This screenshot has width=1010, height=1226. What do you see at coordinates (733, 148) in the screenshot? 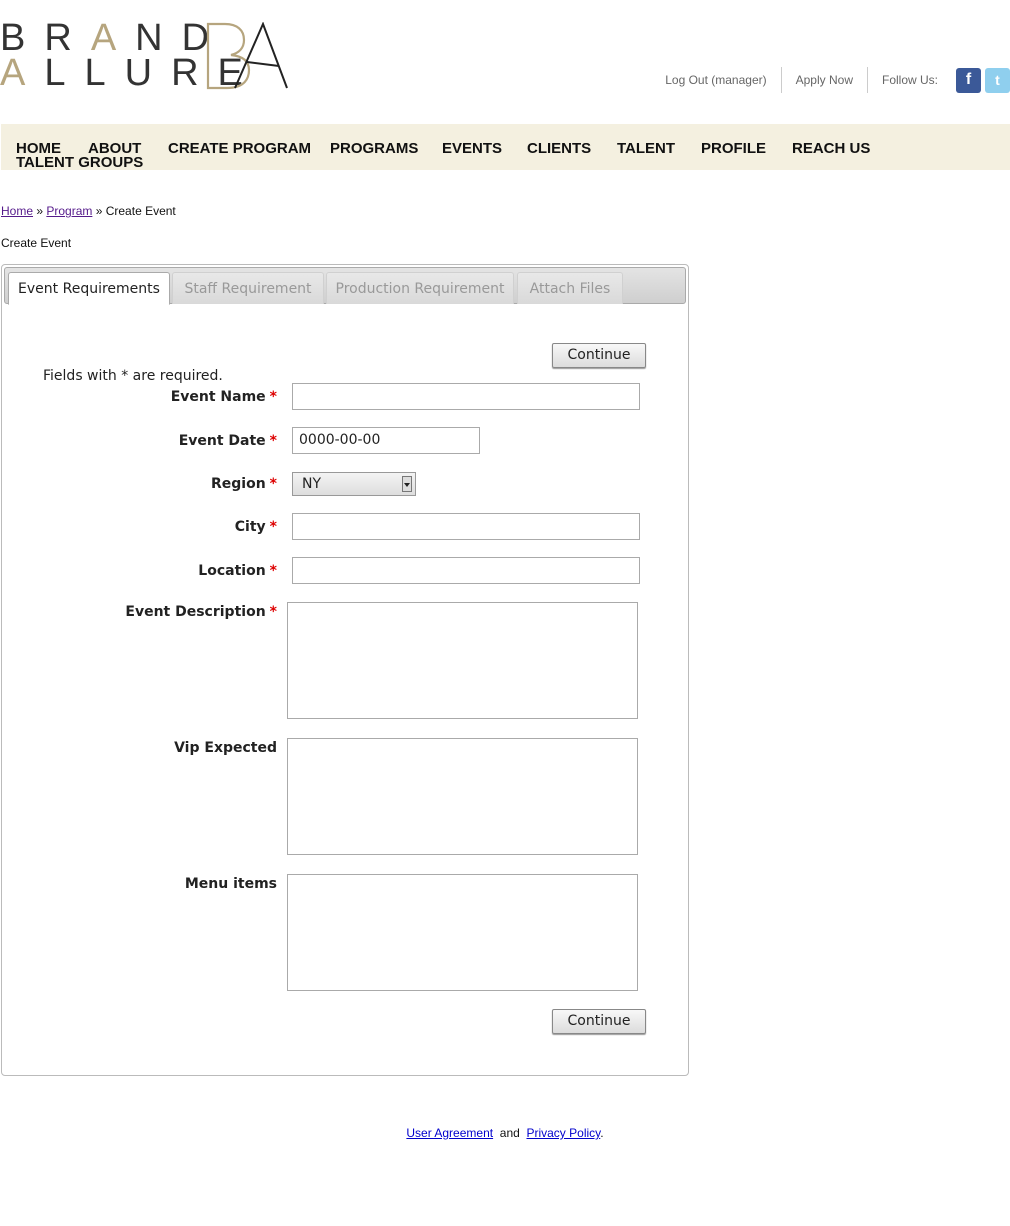
I see `nav-profile: PROFILE` at bounding box center [733, 148].